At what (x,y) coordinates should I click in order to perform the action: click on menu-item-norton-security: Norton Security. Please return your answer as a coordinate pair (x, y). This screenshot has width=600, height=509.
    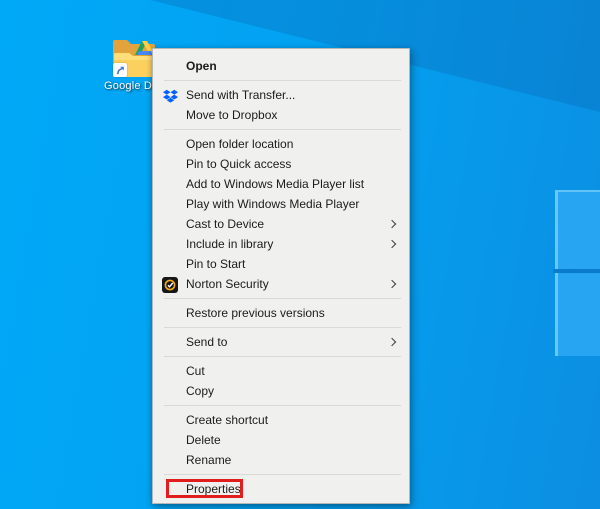
    Looking at the image, I should click on (281, 284).